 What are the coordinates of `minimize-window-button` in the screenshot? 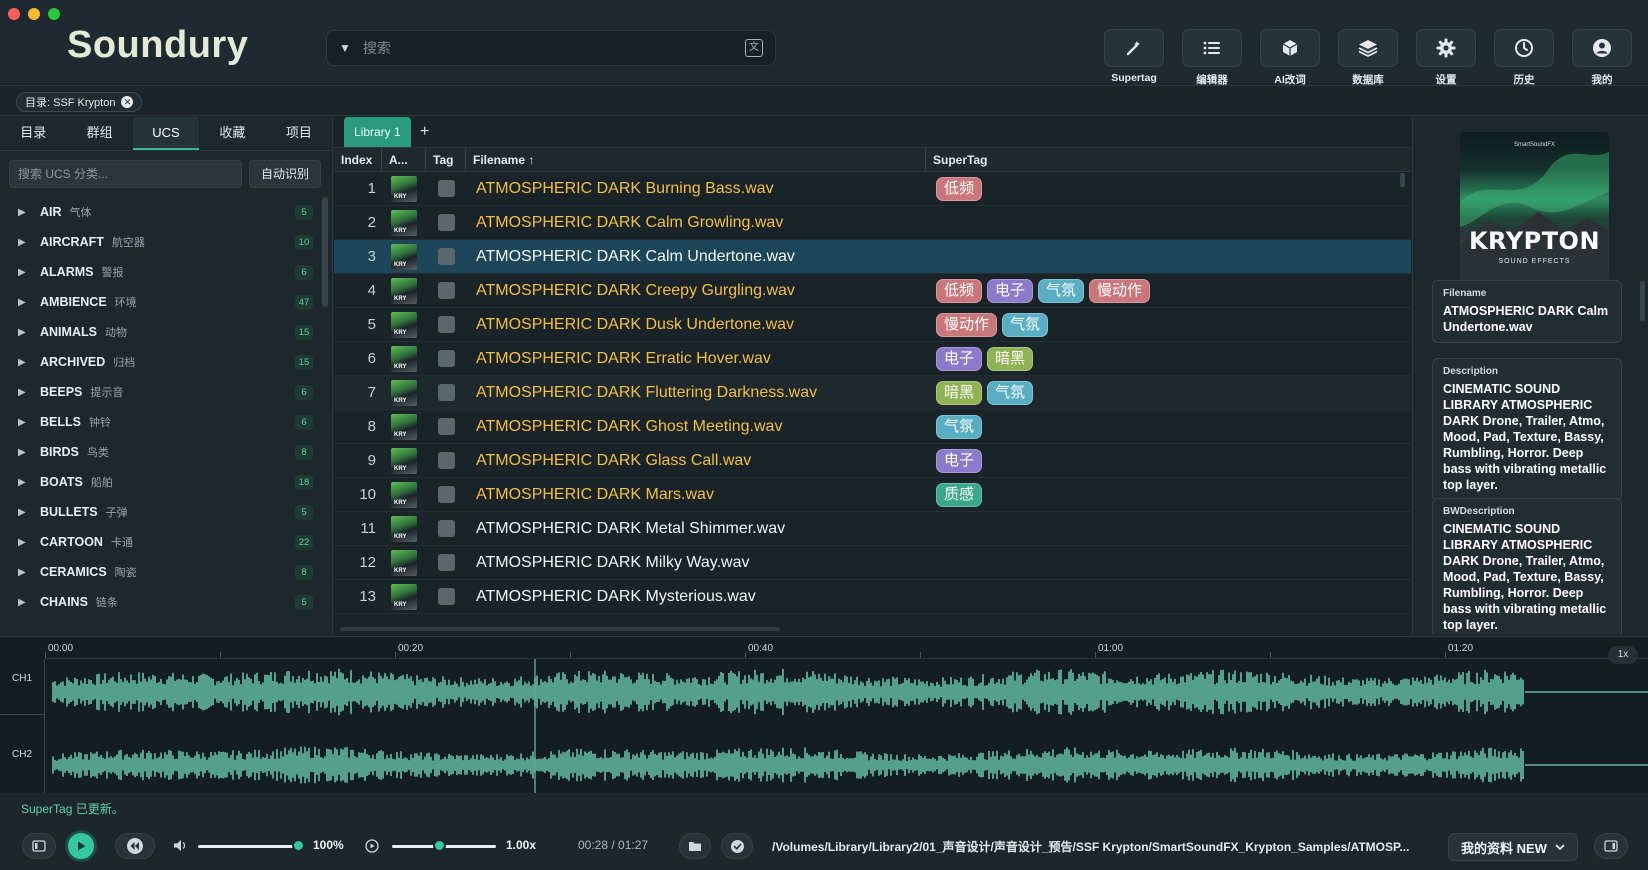 It's located at (34, 14).